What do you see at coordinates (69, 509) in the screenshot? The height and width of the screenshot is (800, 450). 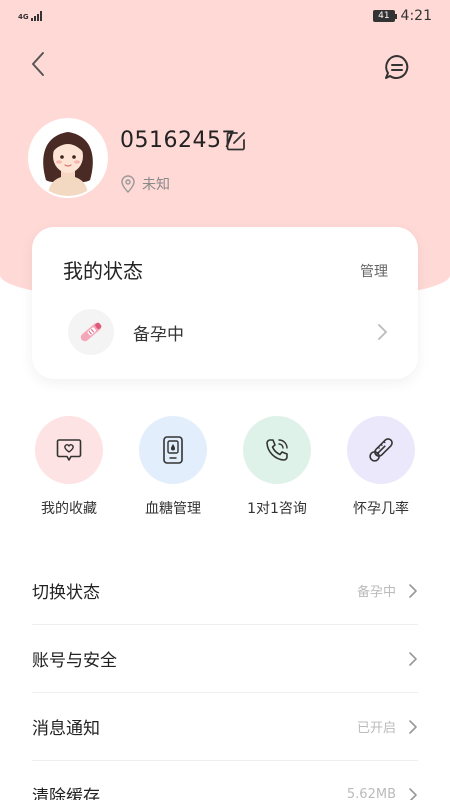 I see `quick-action-label: 我的收藏` at bounding box center [69, 509].